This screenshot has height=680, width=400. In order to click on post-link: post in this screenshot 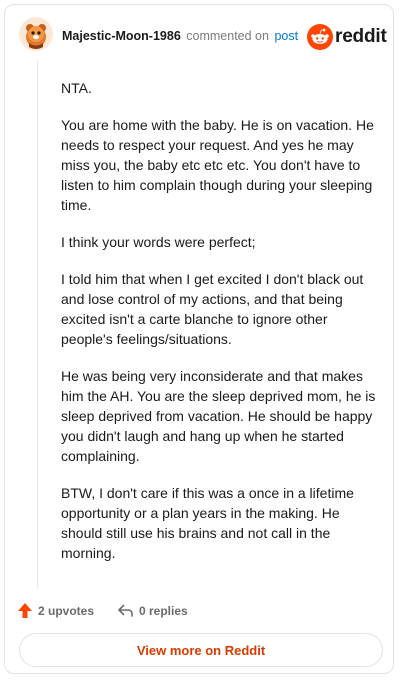, I will do `click(286, 36)`.